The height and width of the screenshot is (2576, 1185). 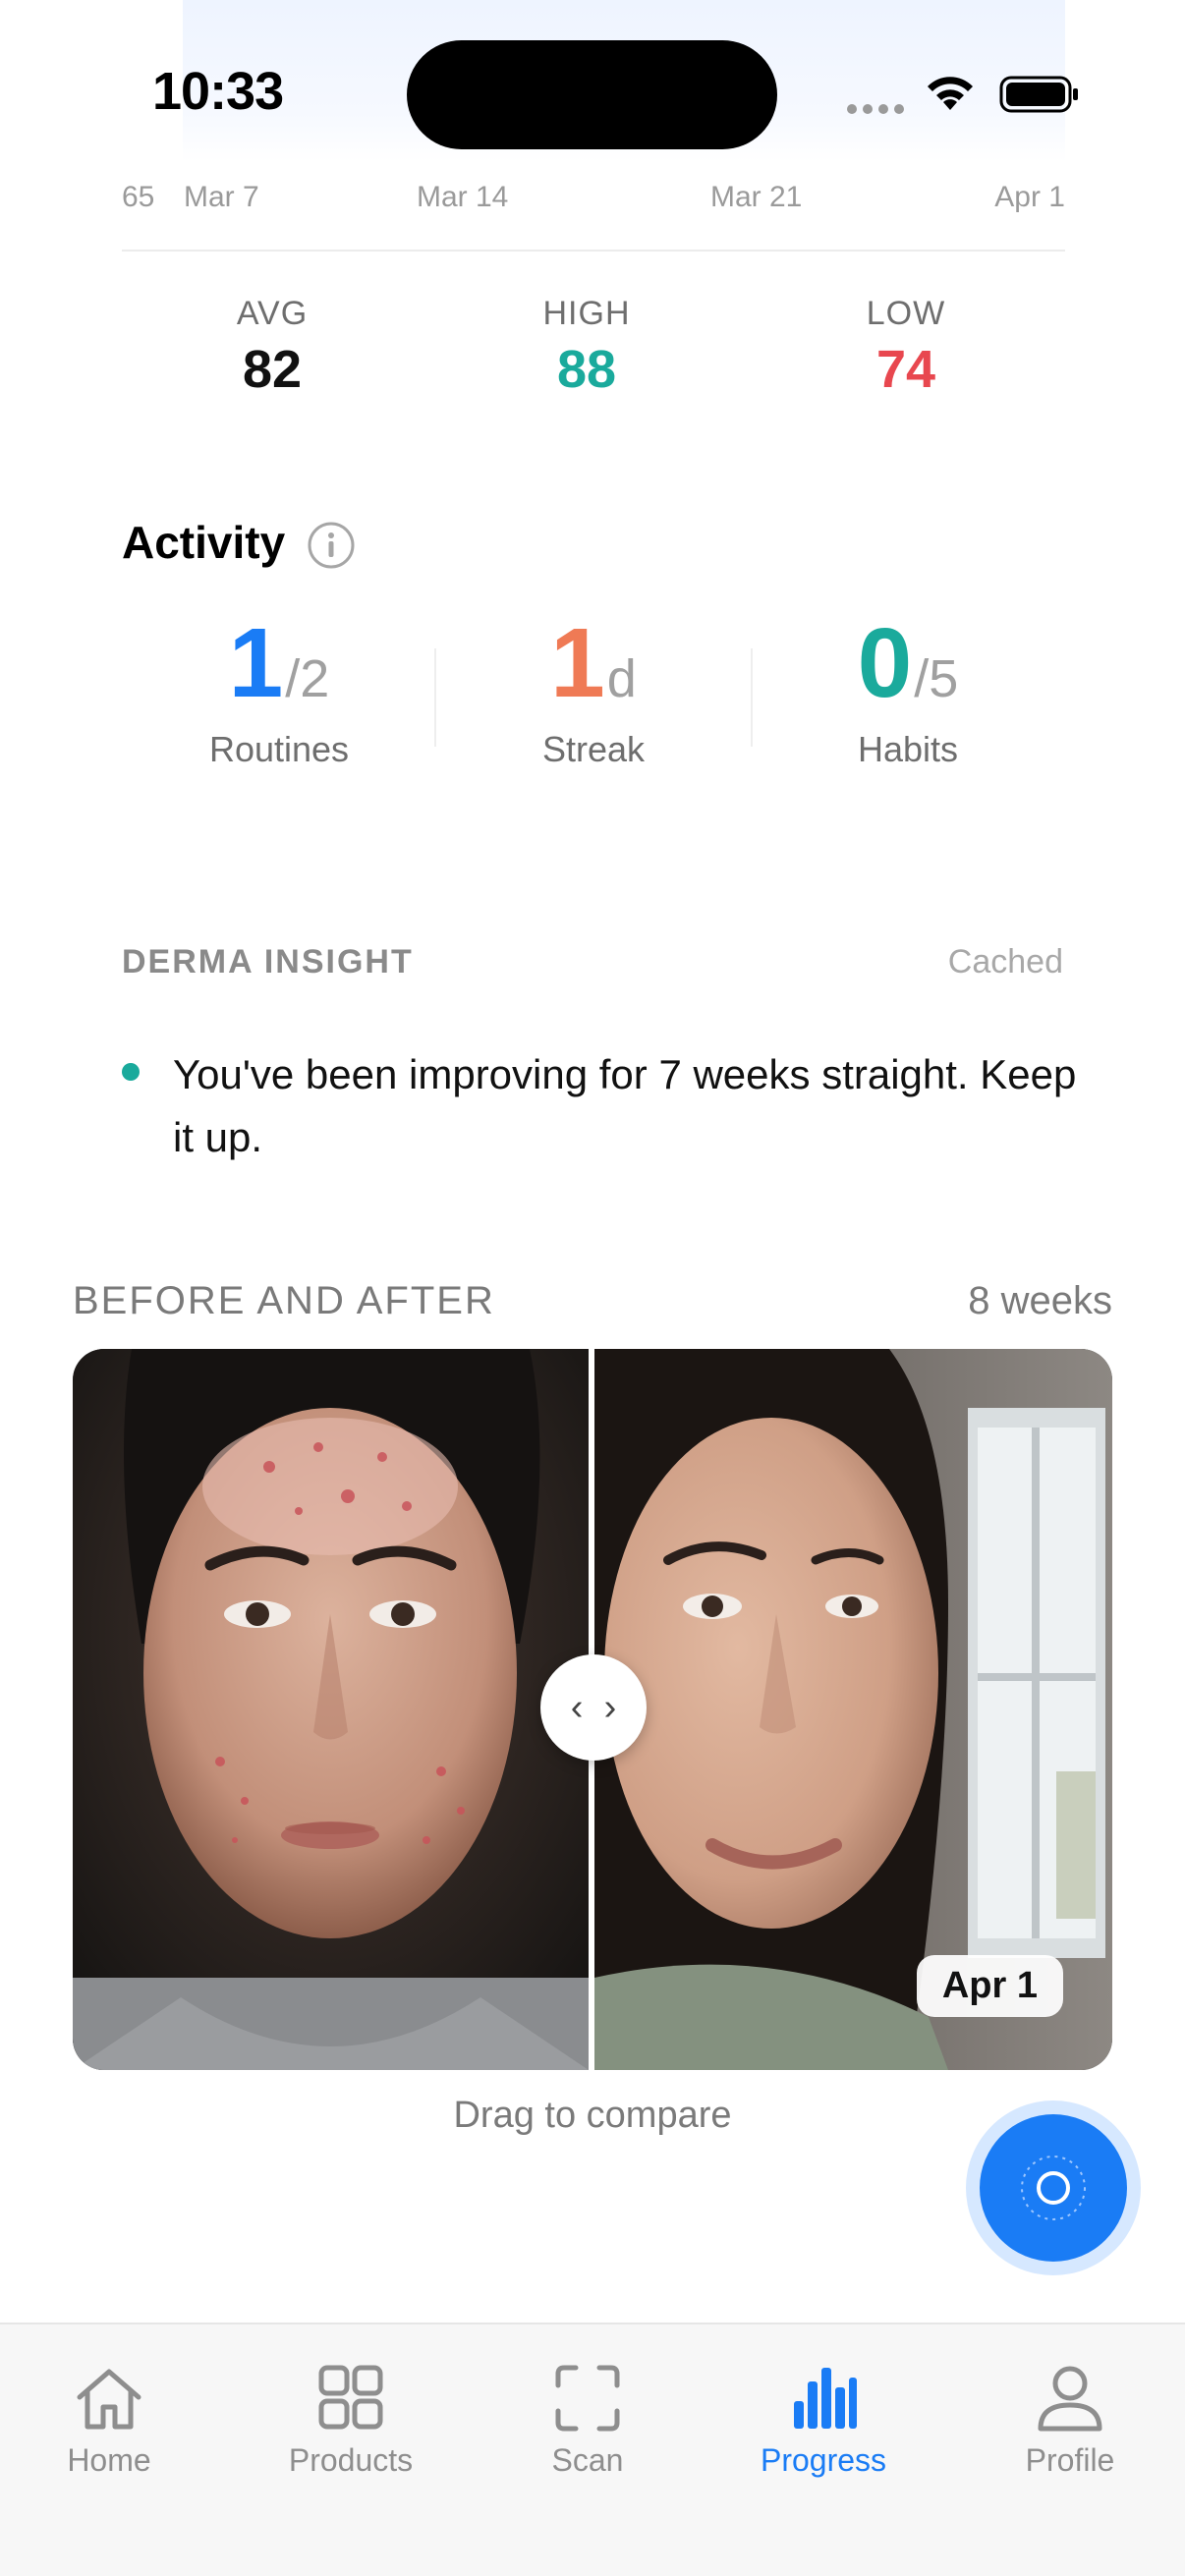 What do you see at coordinates (908, 749) in the screenshot?
I see `metric-label: Habits` at bounding box center [908, 749].